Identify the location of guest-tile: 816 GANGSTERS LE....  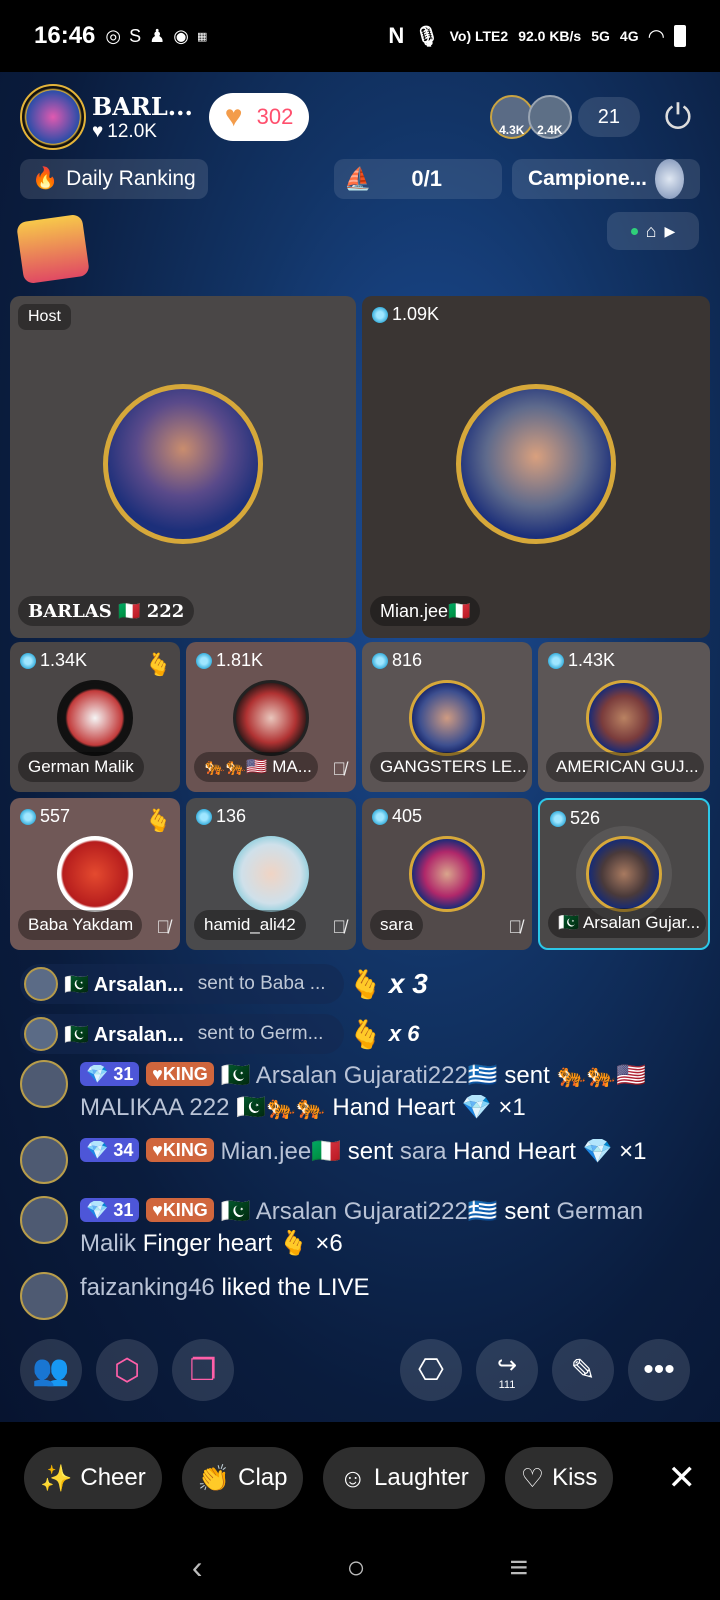
(447, 717).